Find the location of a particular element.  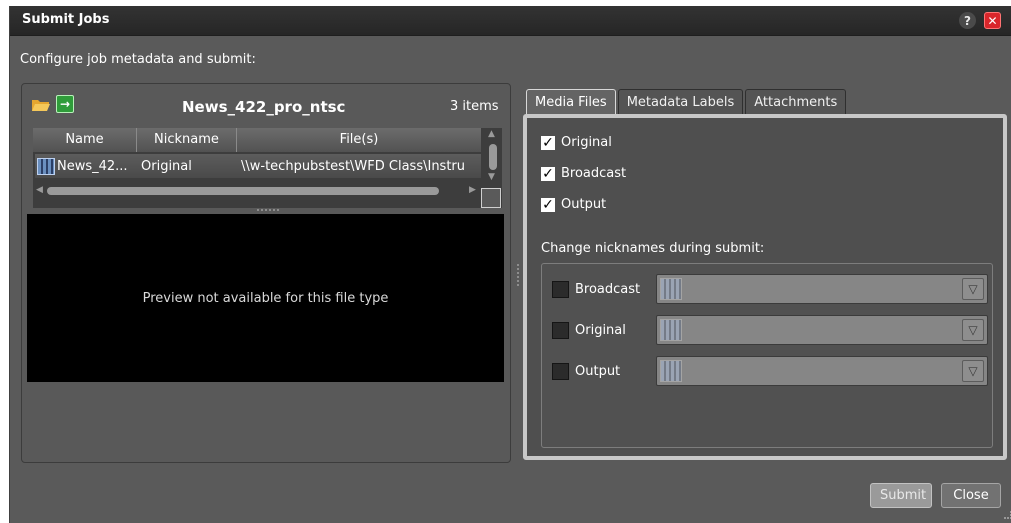

checkbox-original-label: Original is located at coordinates (586, 142).